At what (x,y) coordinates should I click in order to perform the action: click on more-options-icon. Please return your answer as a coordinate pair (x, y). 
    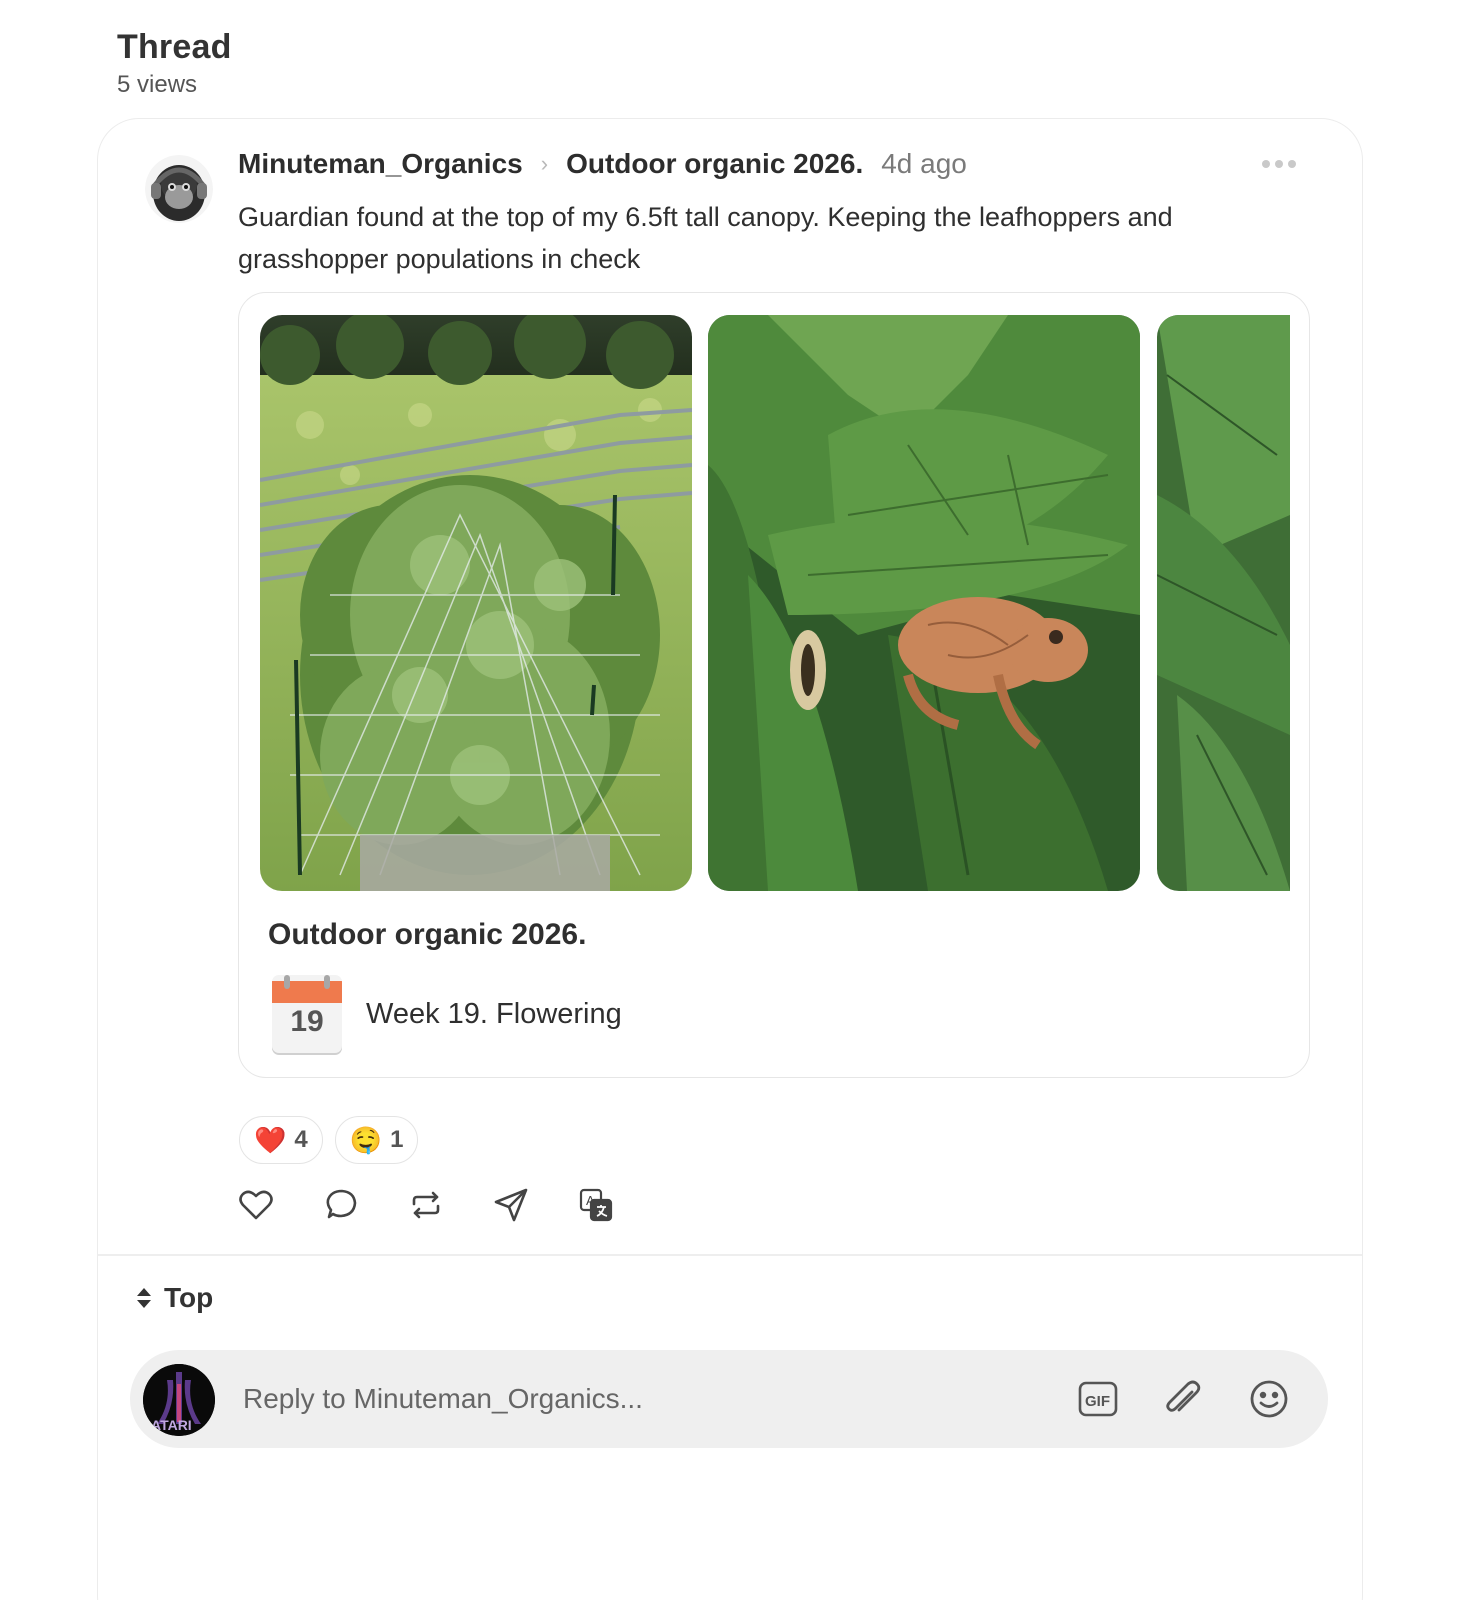
    Looking at the image, I should click on (1282, 164).